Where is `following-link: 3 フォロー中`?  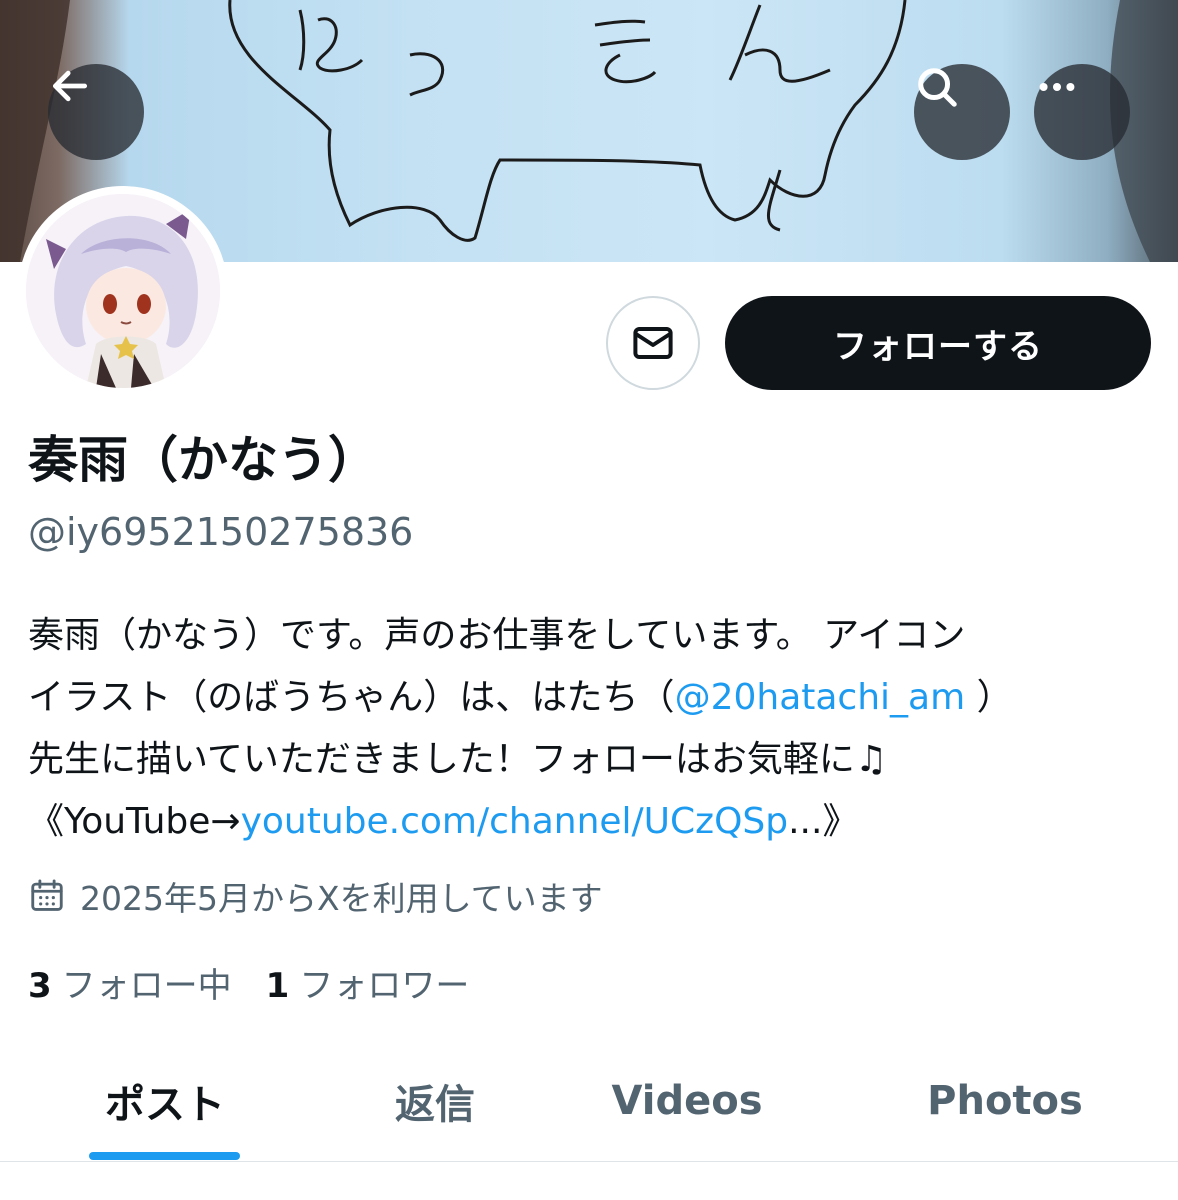
following-link: 3 フォロー中 is located at coordinates (130, 982).